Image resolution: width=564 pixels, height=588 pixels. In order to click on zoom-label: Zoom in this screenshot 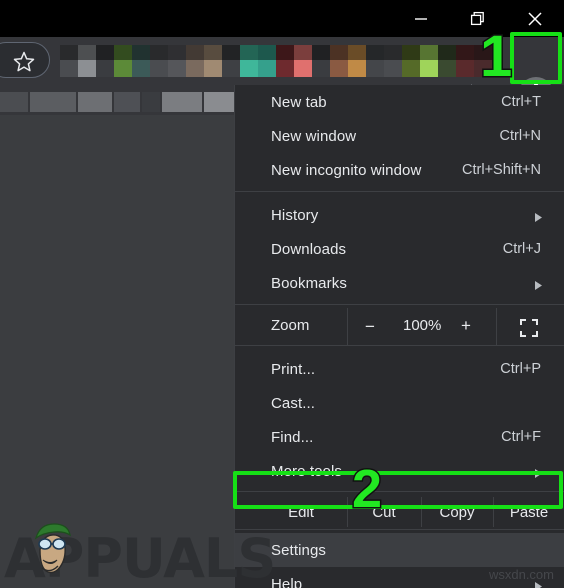, I will do `click(290, 325)`.